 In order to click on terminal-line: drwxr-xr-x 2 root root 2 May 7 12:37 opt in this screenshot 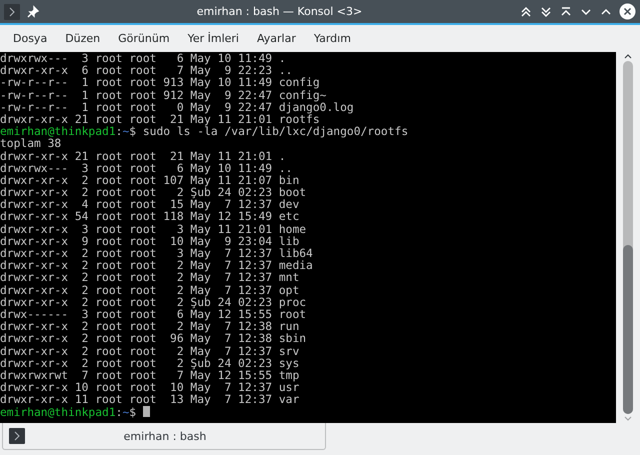, I will do `click(150, 290)`.